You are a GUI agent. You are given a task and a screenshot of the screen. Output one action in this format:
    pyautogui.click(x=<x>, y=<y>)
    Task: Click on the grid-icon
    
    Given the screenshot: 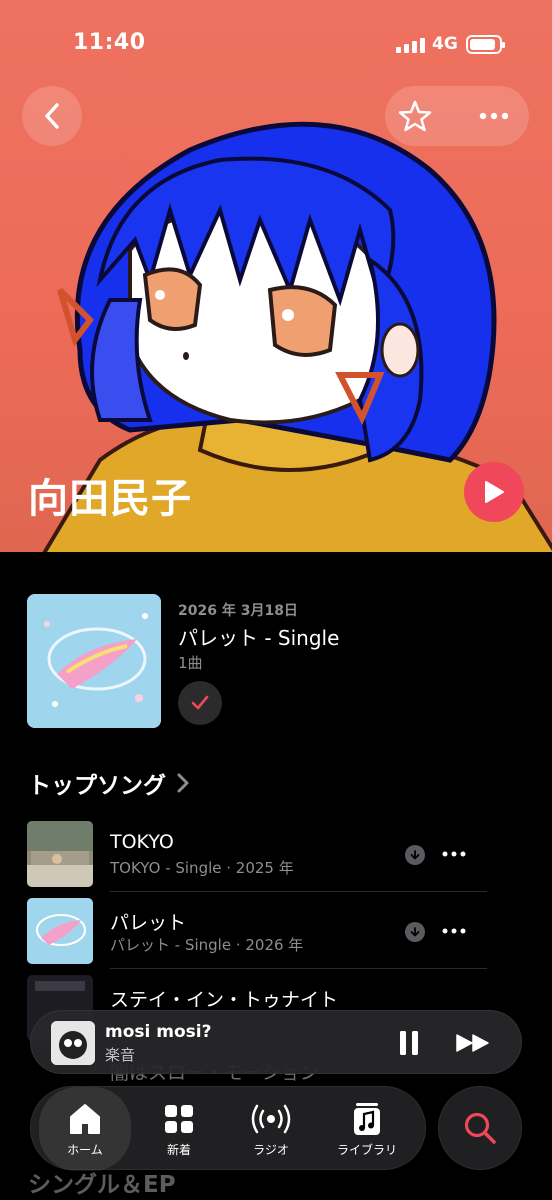 What is the action you would take?
    pyautogui.click(x=179, y=1119)
    